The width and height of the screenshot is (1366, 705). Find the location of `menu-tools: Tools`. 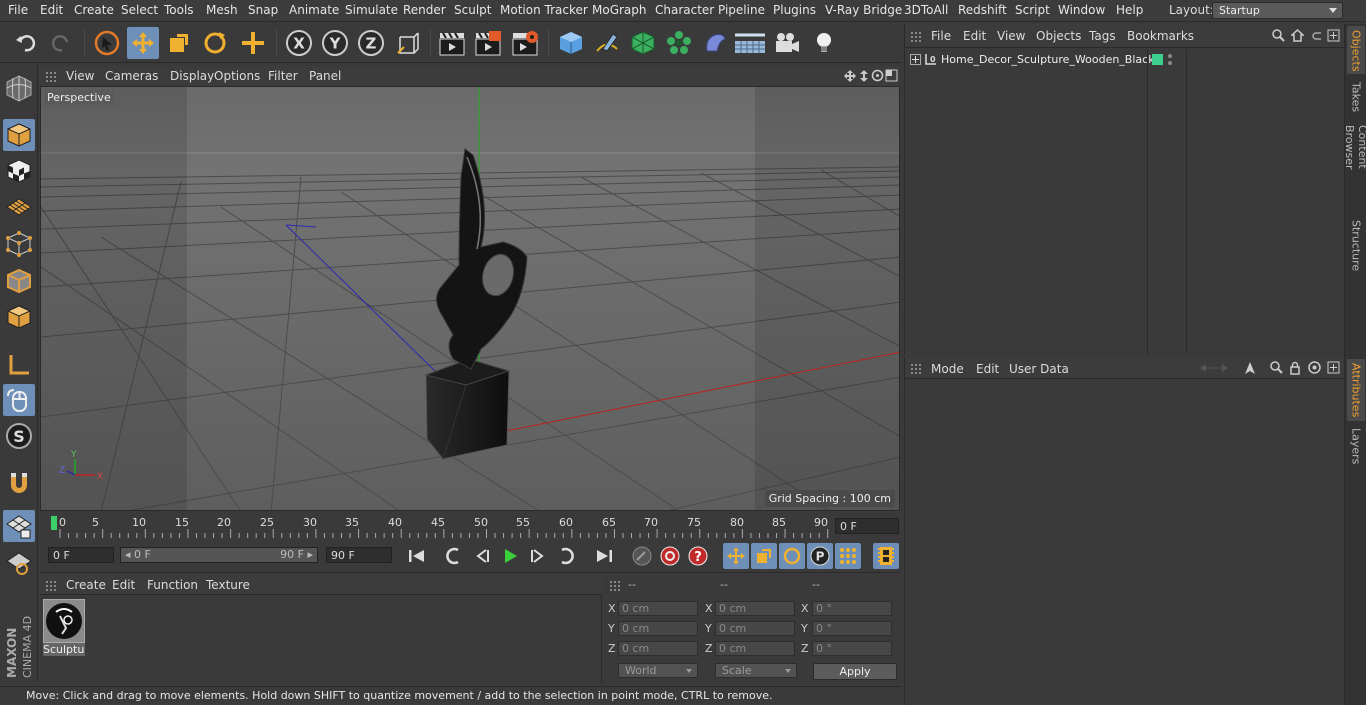

menu-tools: Tools is located at coordinates (179, 10).